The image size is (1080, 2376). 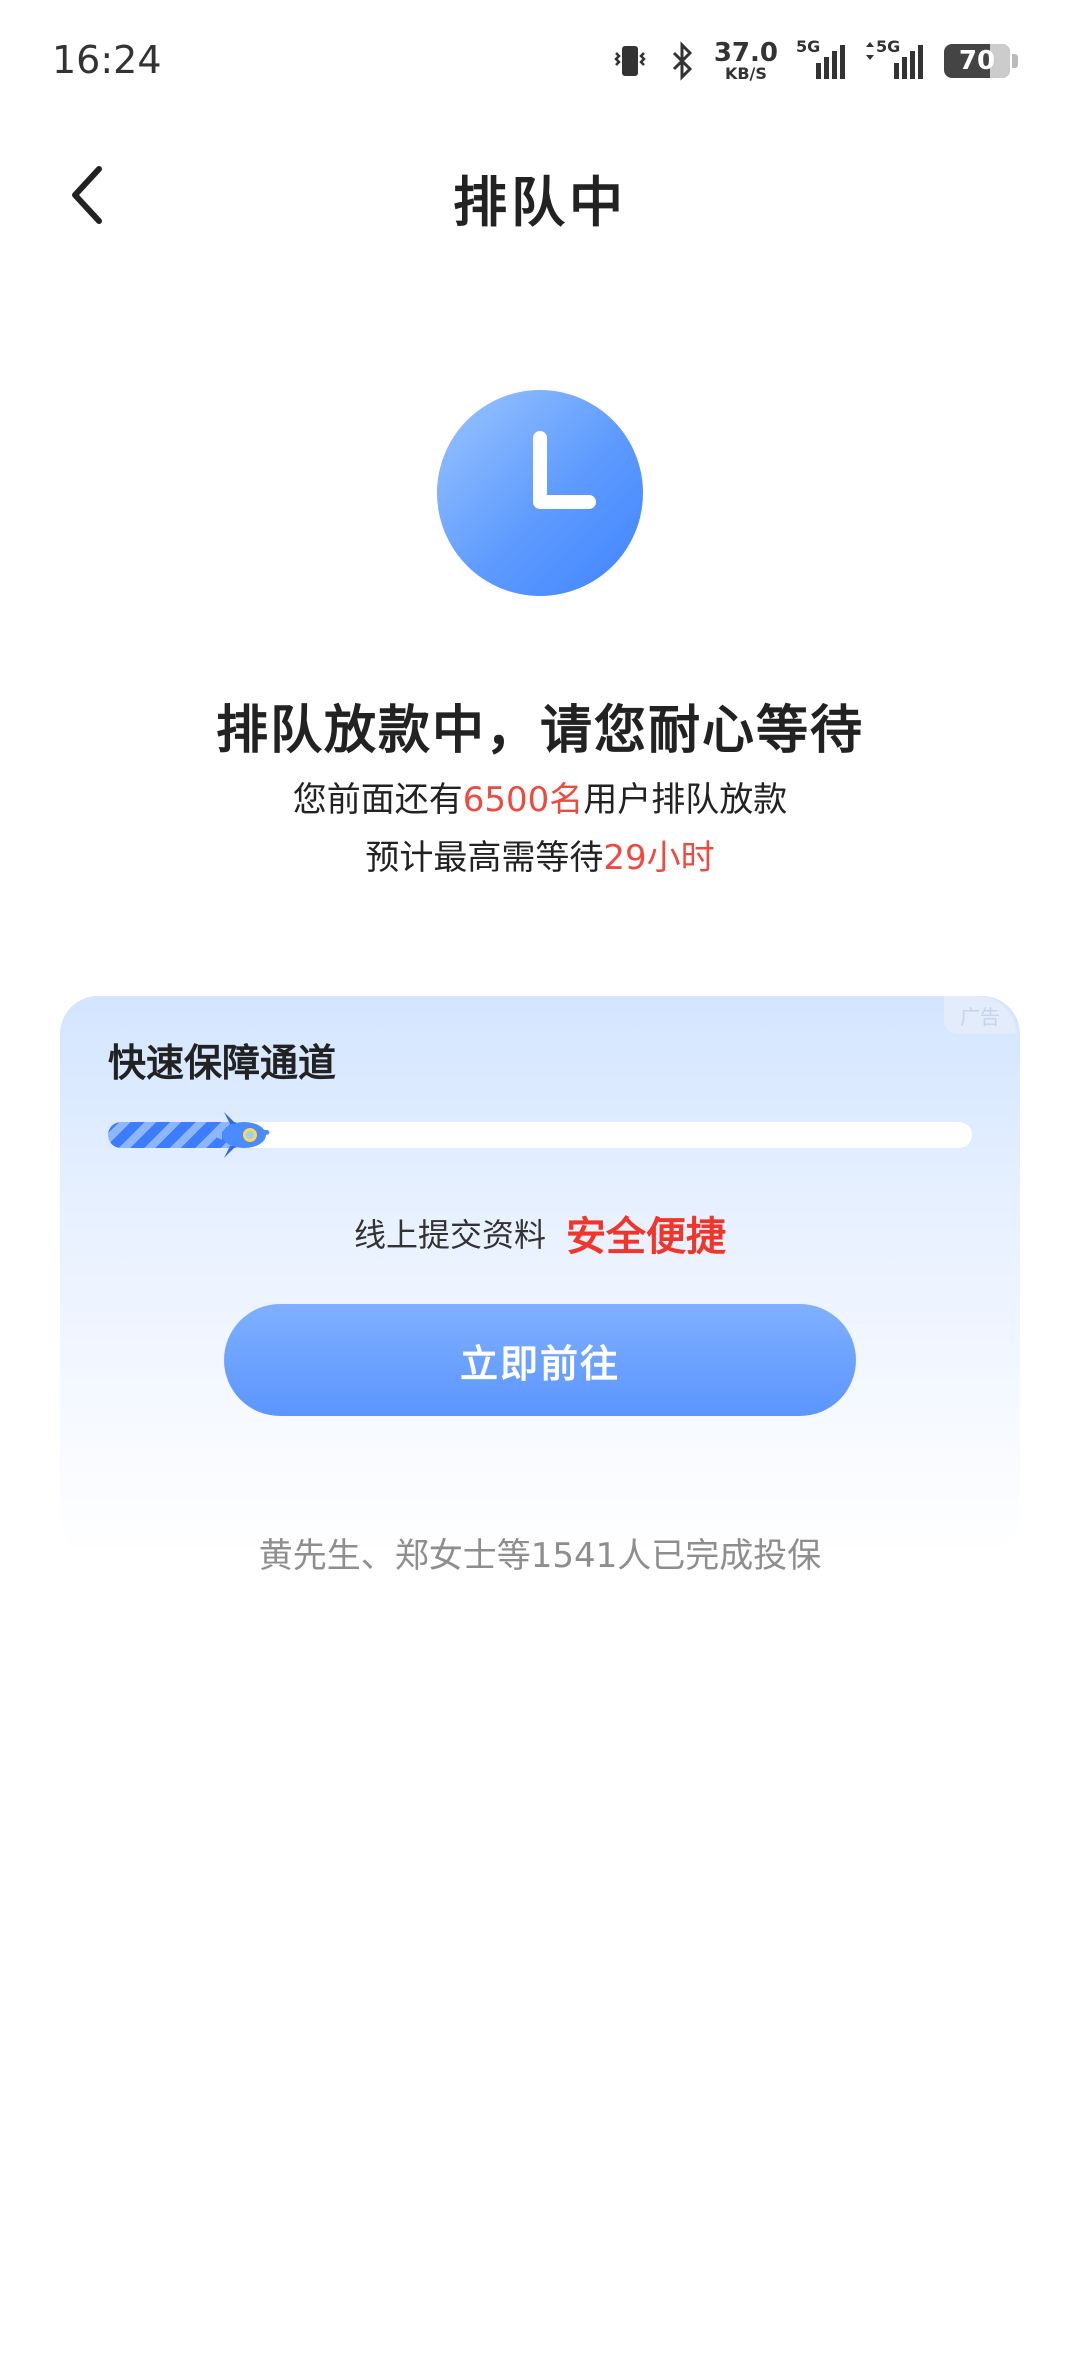 What do you see at coordinates (523, 800) in the screenshot?
I see `queue-count: 6500名` at bounding box center [523, 800].